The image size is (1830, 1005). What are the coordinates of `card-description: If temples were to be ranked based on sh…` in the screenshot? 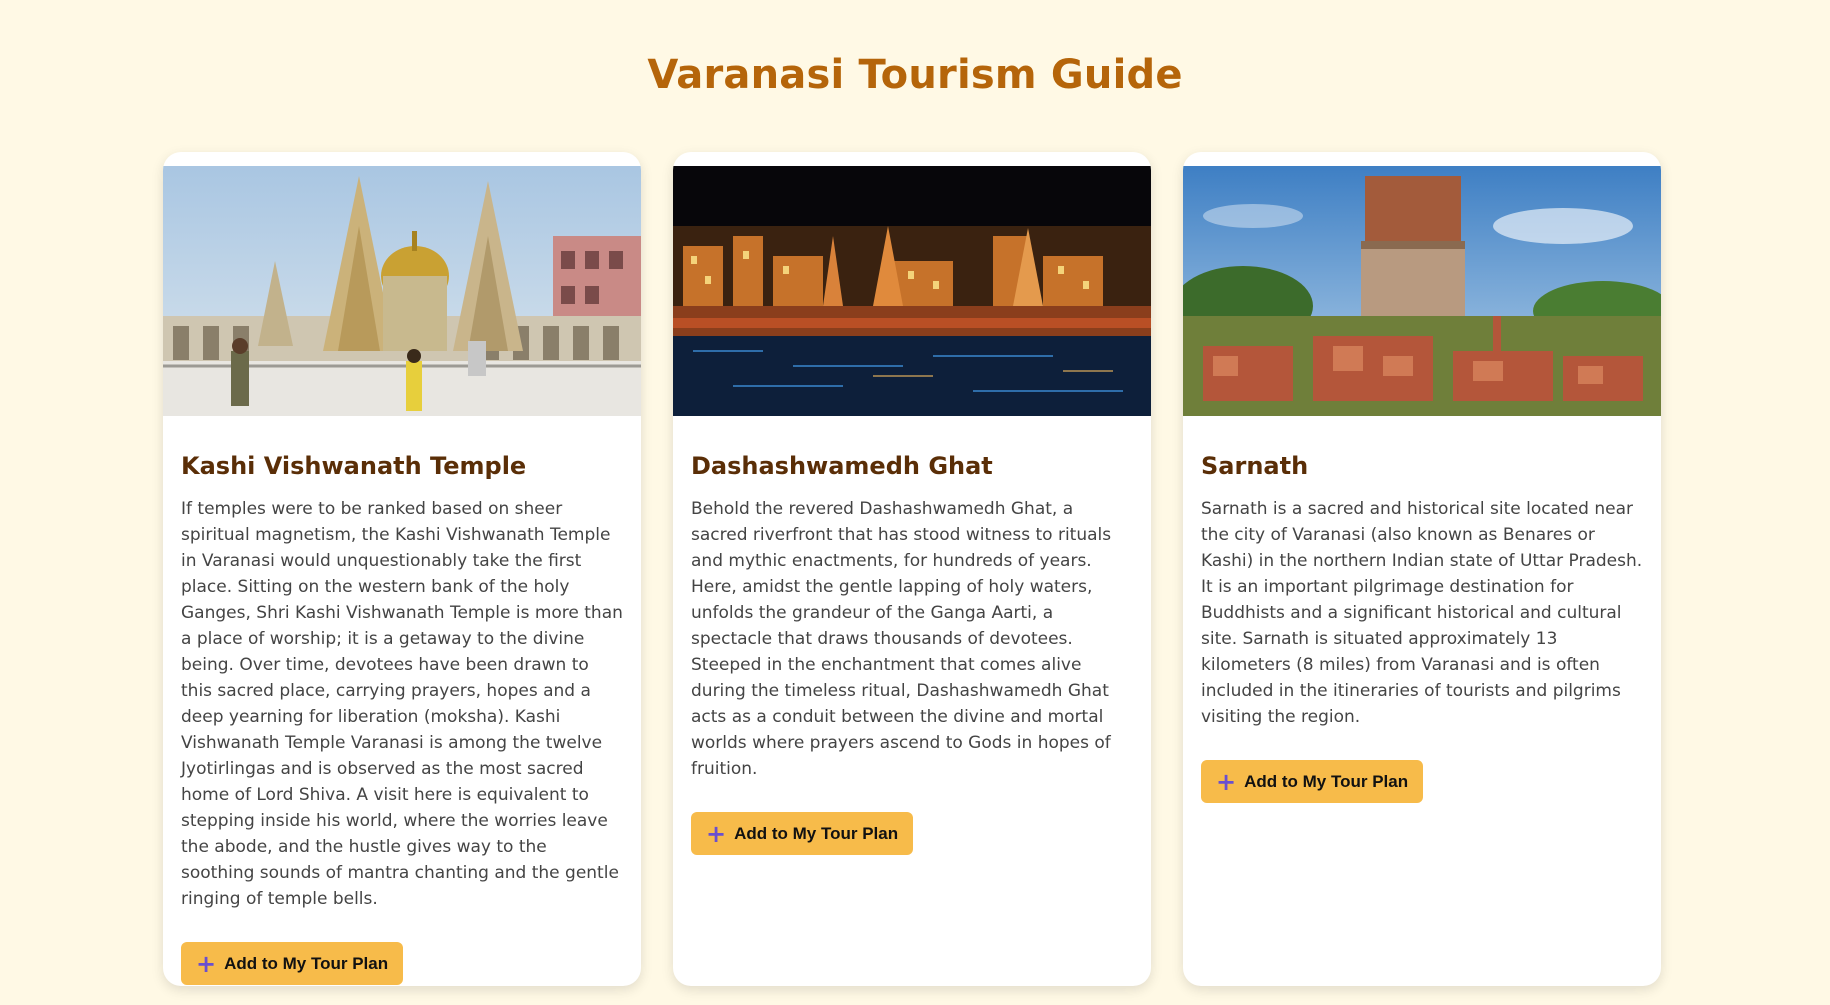 It's located at (402, 704).